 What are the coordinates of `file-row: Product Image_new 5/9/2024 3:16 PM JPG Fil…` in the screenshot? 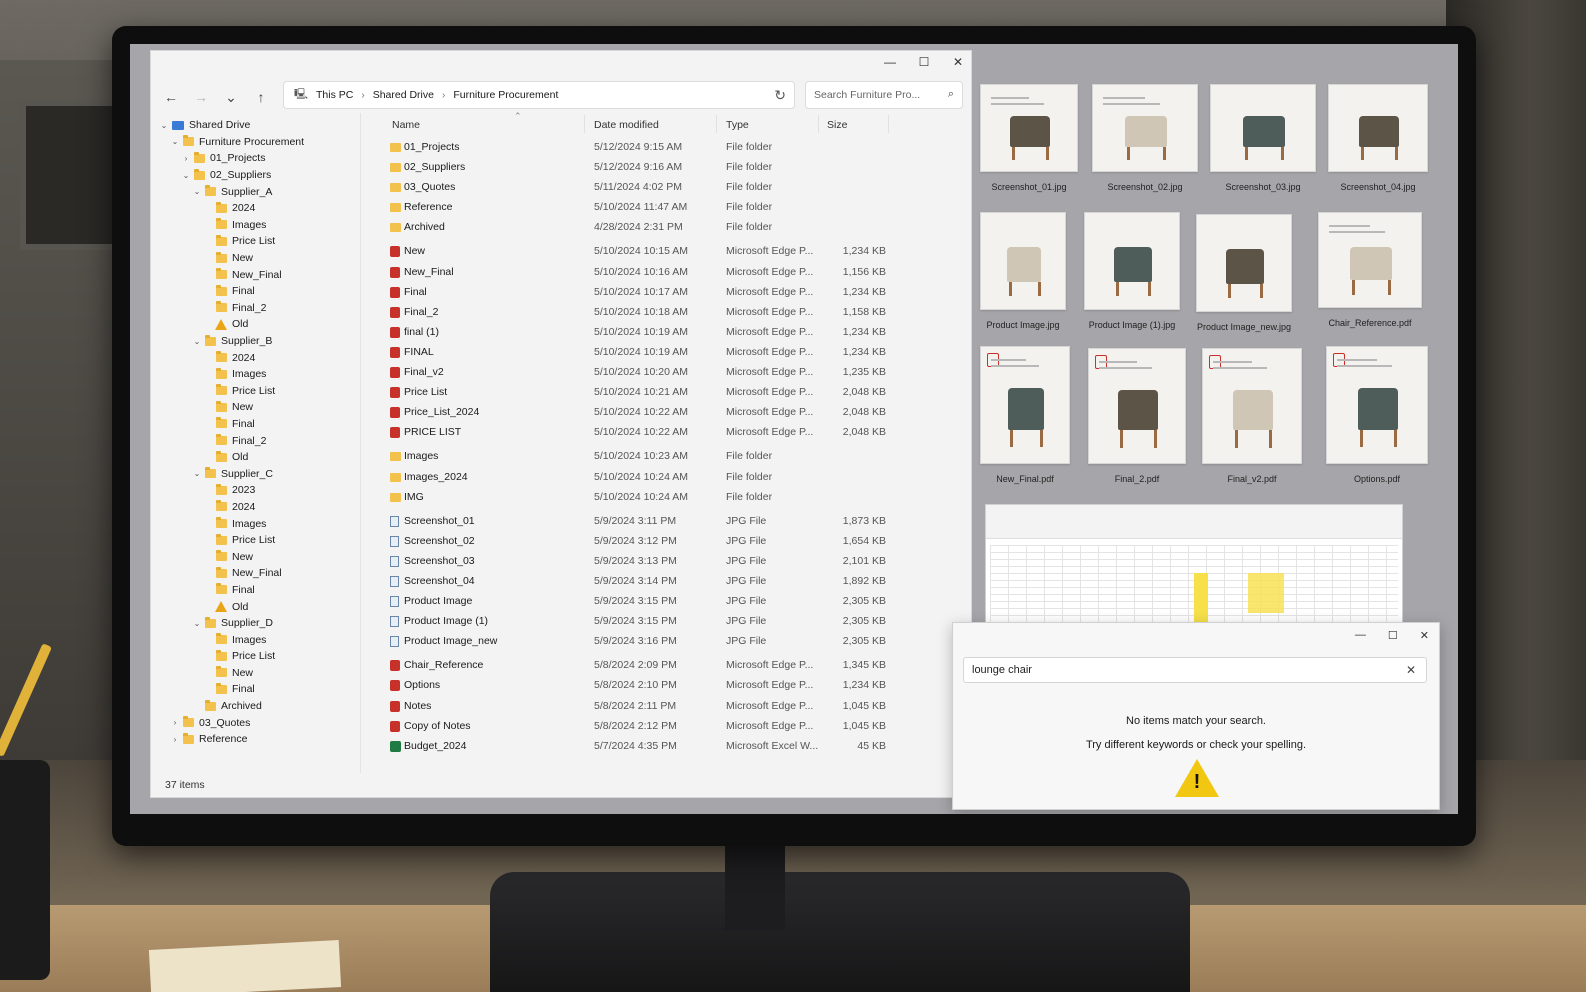 It's located at (671, 641).